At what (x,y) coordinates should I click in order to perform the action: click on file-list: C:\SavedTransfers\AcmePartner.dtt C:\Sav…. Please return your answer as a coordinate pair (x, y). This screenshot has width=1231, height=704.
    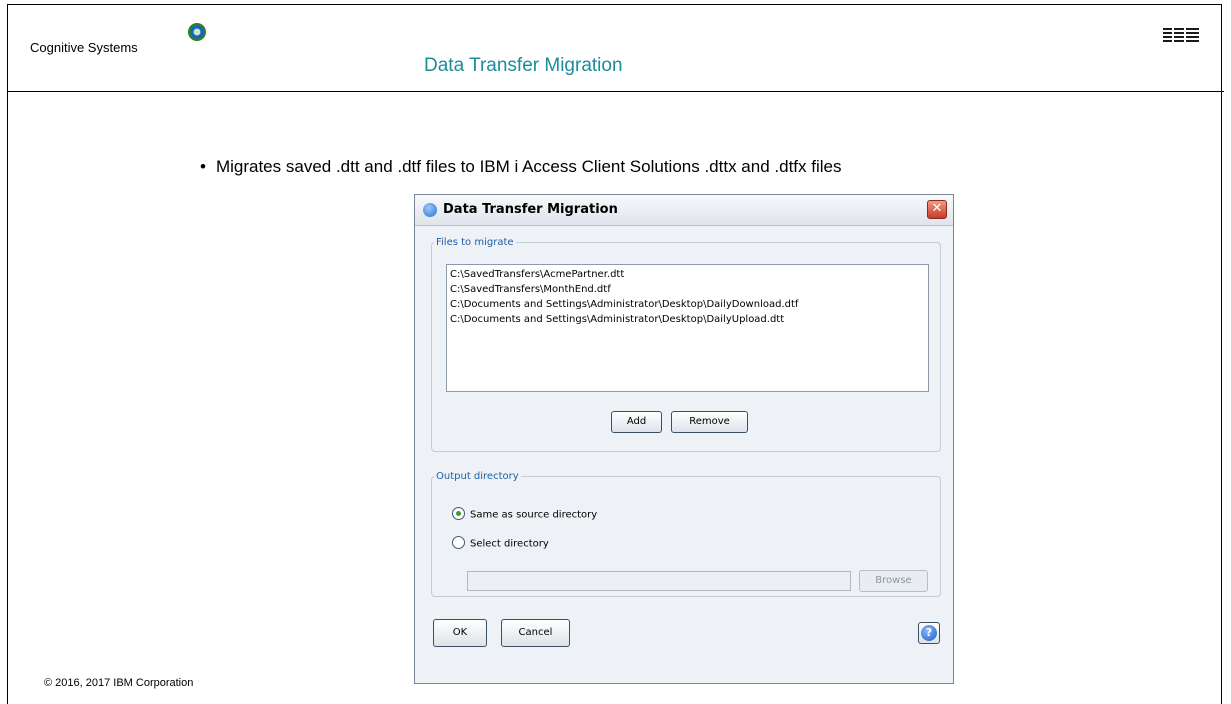
    Looking at the image, I should click on (687, 328).